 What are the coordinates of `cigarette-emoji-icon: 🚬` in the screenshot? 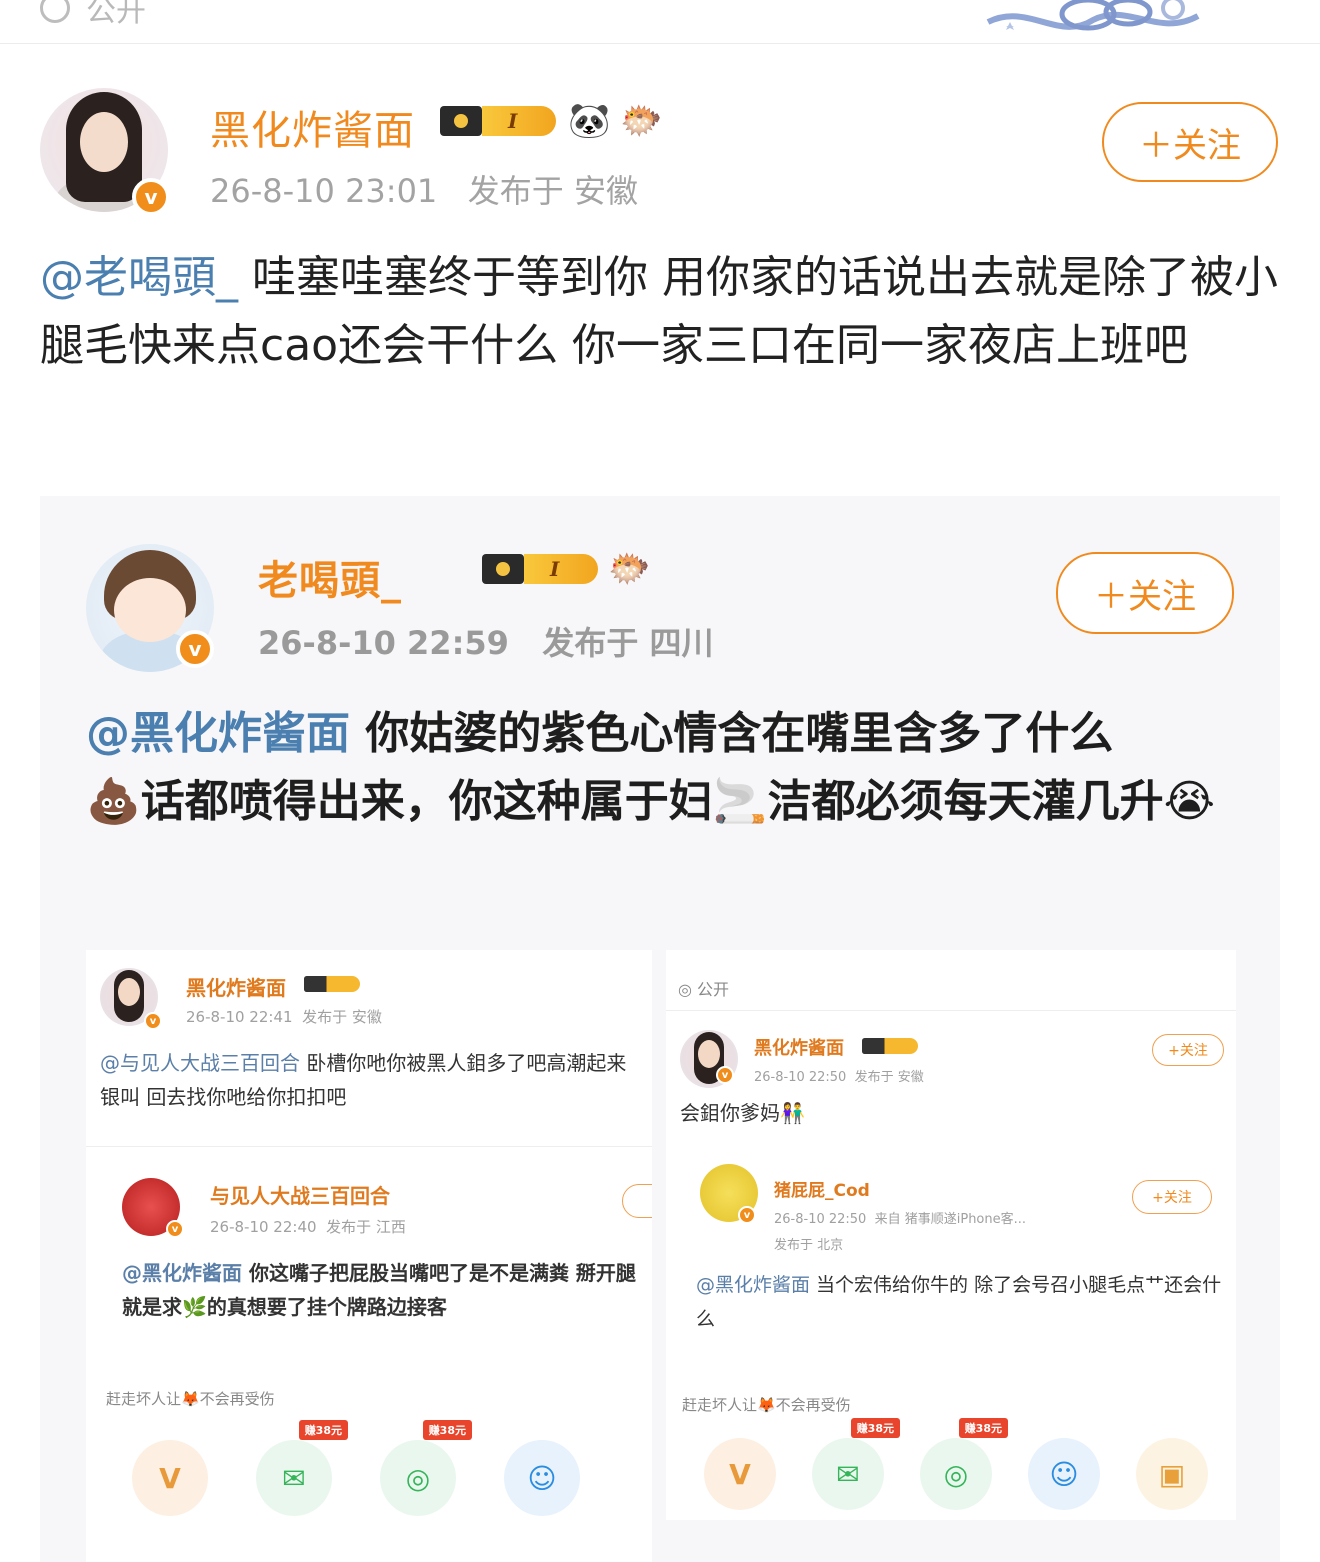 It's located at (740, 801).